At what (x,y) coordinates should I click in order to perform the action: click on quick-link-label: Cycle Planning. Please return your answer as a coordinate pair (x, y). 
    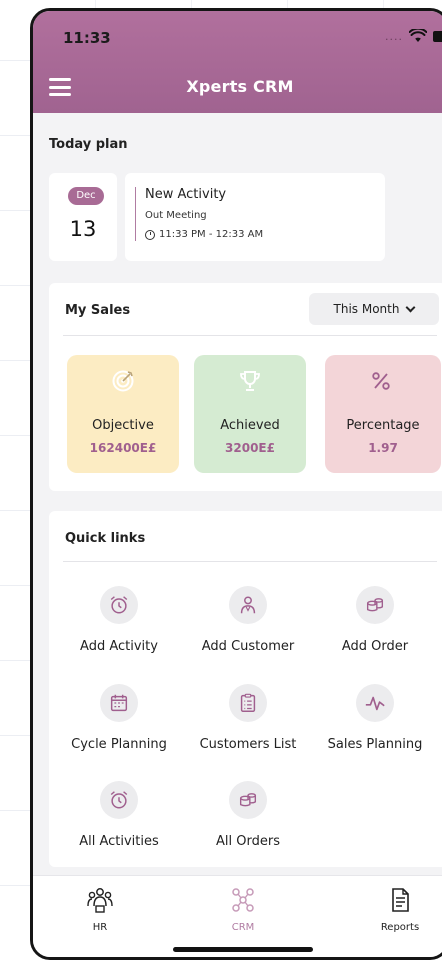
    Looking at the image, I should click on (119, 744).